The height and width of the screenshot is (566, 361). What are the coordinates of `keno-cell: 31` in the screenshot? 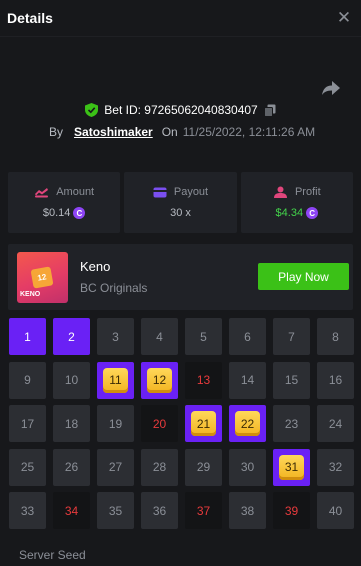 It's located at (291, 467).